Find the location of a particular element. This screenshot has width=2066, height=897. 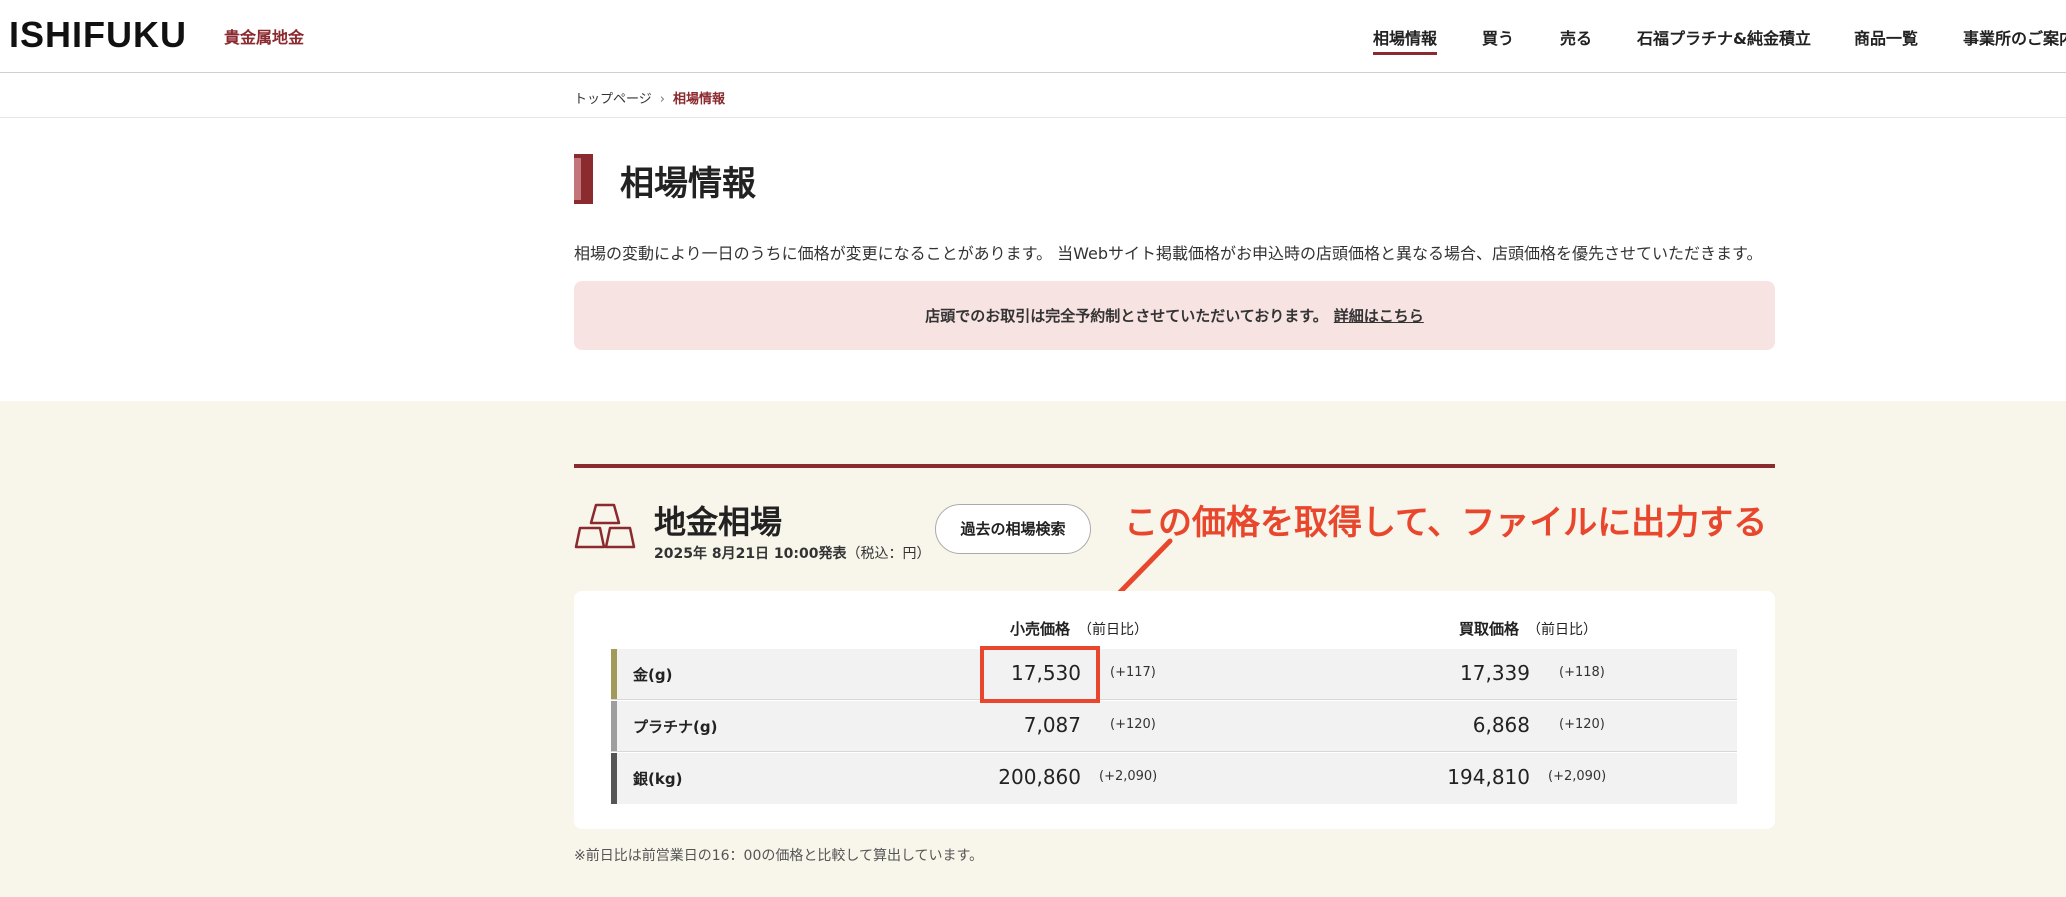

metal-name: プラチナ(g) is located at coordinates (675, 727).